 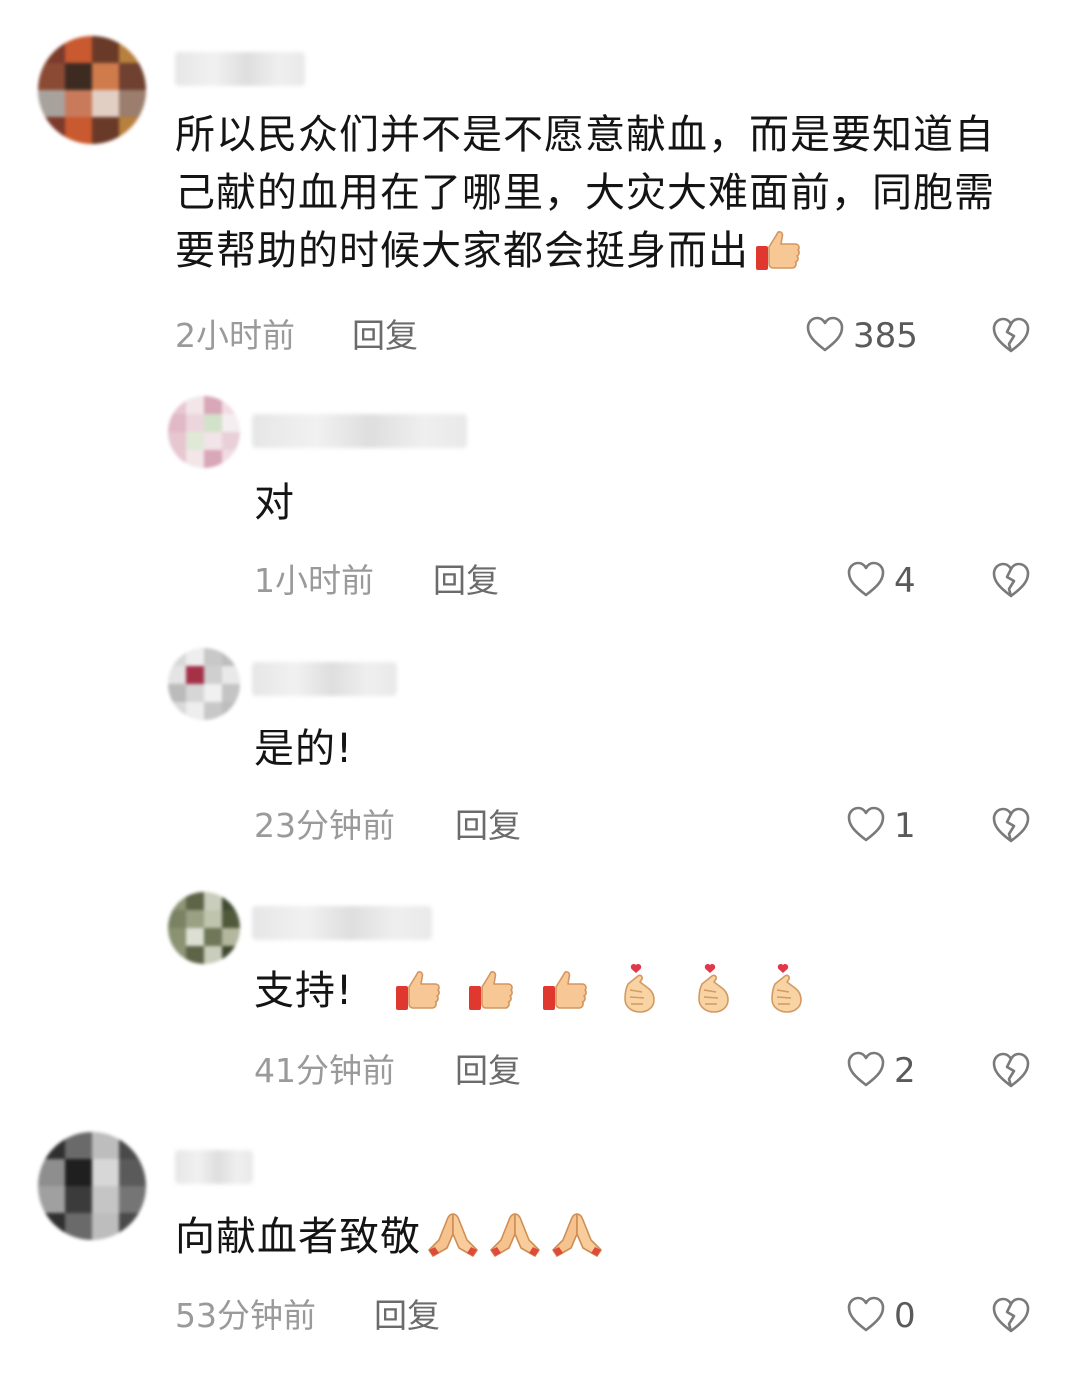 I want to click on like-count: 0, so click(x=905, y=1316).